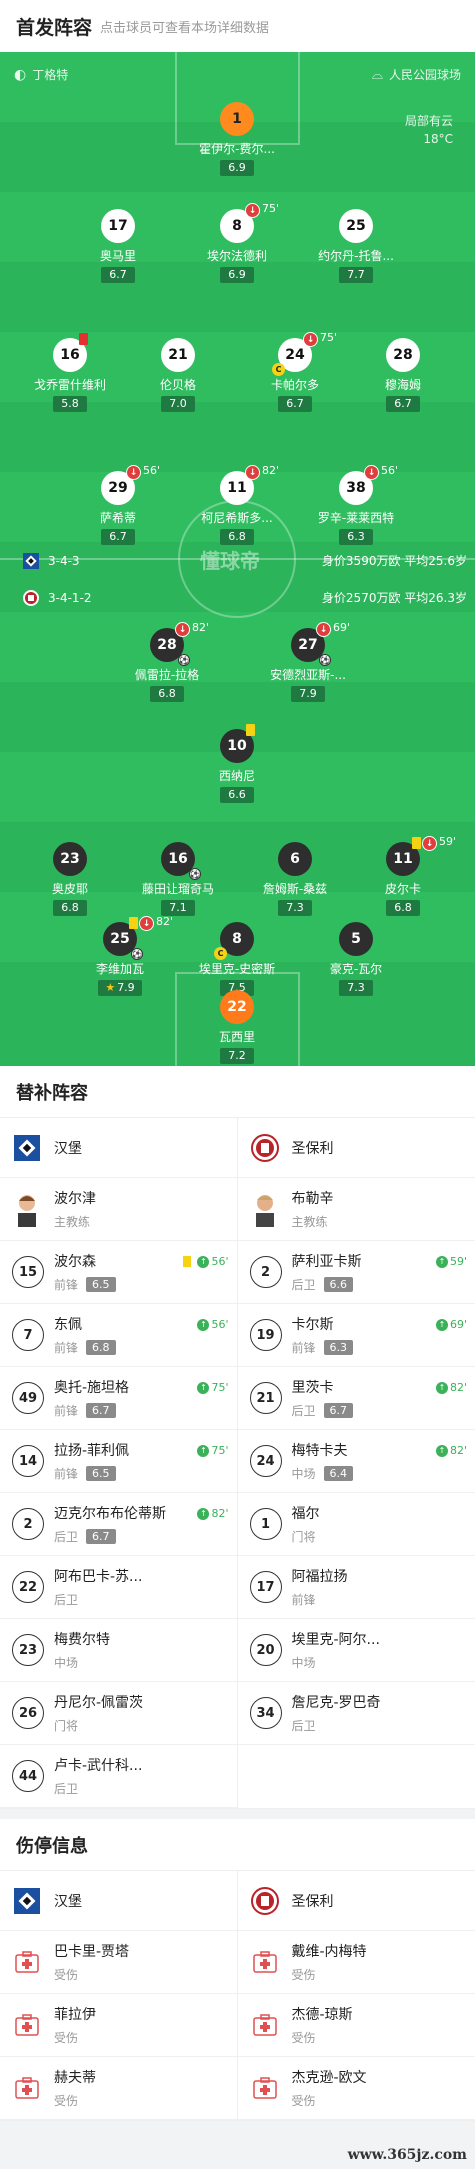 The image size is (475, 2169). What do you see at coordinates (118, 246) in the screenshot?
I see `home-player: 17 奥马里 6.7` at bounding box center [118, 246].